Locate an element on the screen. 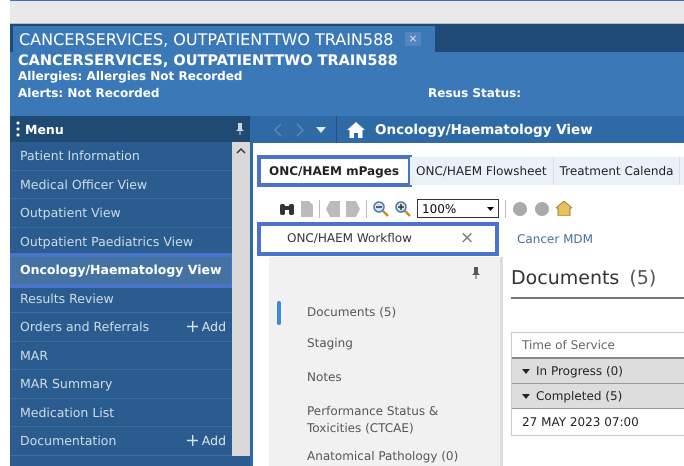 The image size is (684, 466). menu-item-label: MAR is located at coordinates (35, 355).